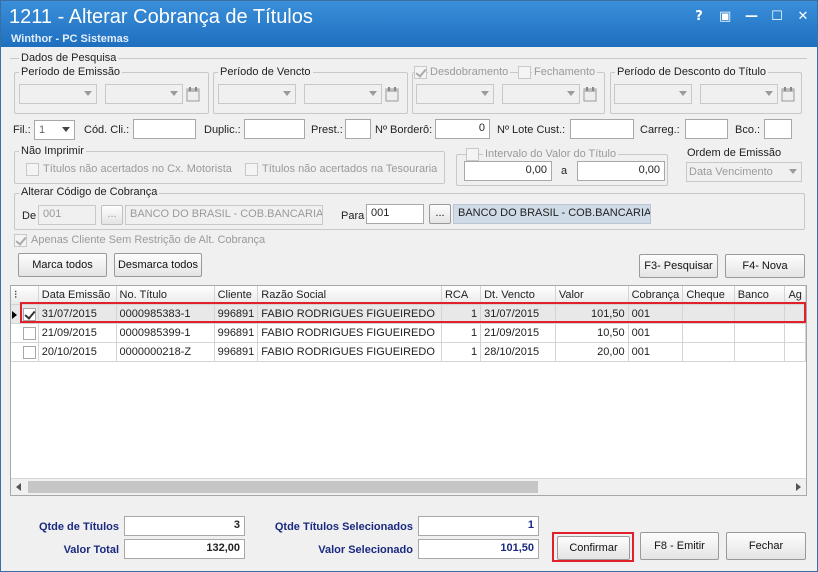 The width and height of the screenshot is (818, 572). What do you see at coordinates (20, 240) in the screenshot?
I see `apenas-cliente-checkbox` at bounding box center [20, 240].